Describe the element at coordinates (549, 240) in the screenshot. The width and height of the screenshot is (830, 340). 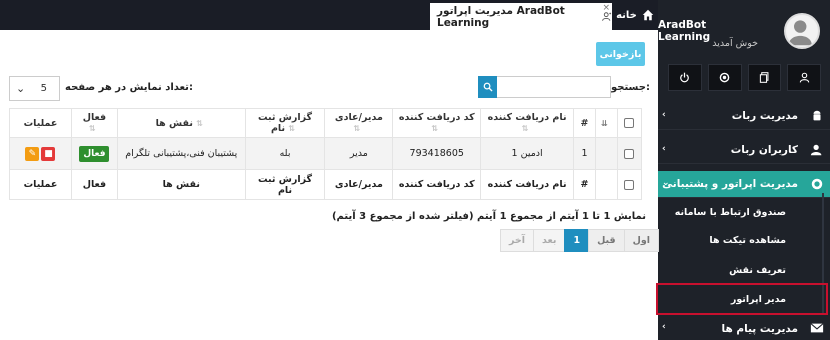
I see `pager-next: بعد` at that location.